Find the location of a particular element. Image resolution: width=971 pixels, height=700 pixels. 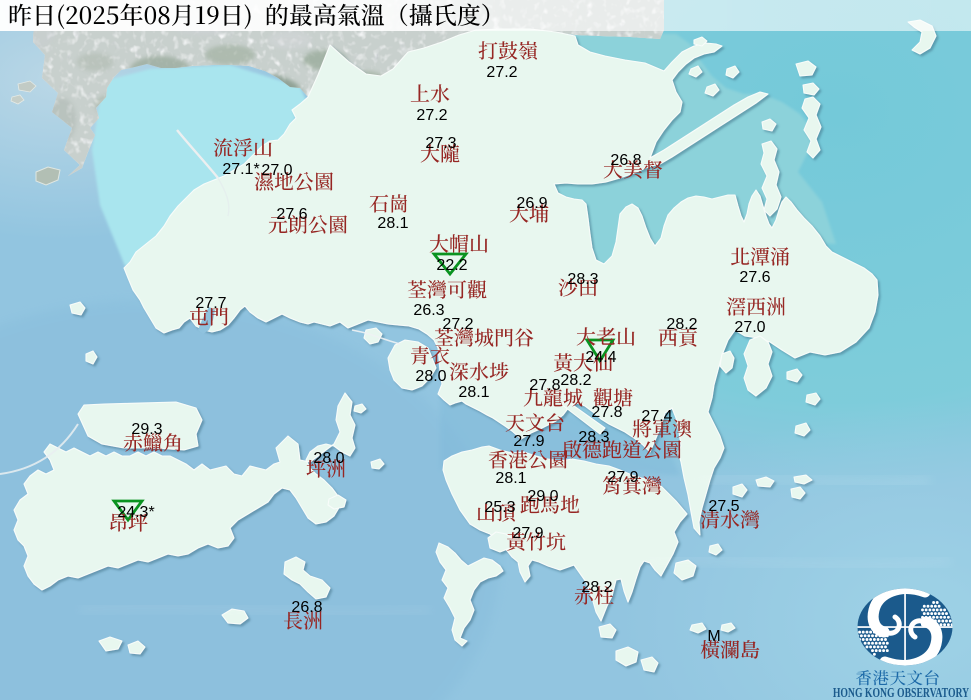

svg-text: 29.0 is located at coordinates (542, 496).